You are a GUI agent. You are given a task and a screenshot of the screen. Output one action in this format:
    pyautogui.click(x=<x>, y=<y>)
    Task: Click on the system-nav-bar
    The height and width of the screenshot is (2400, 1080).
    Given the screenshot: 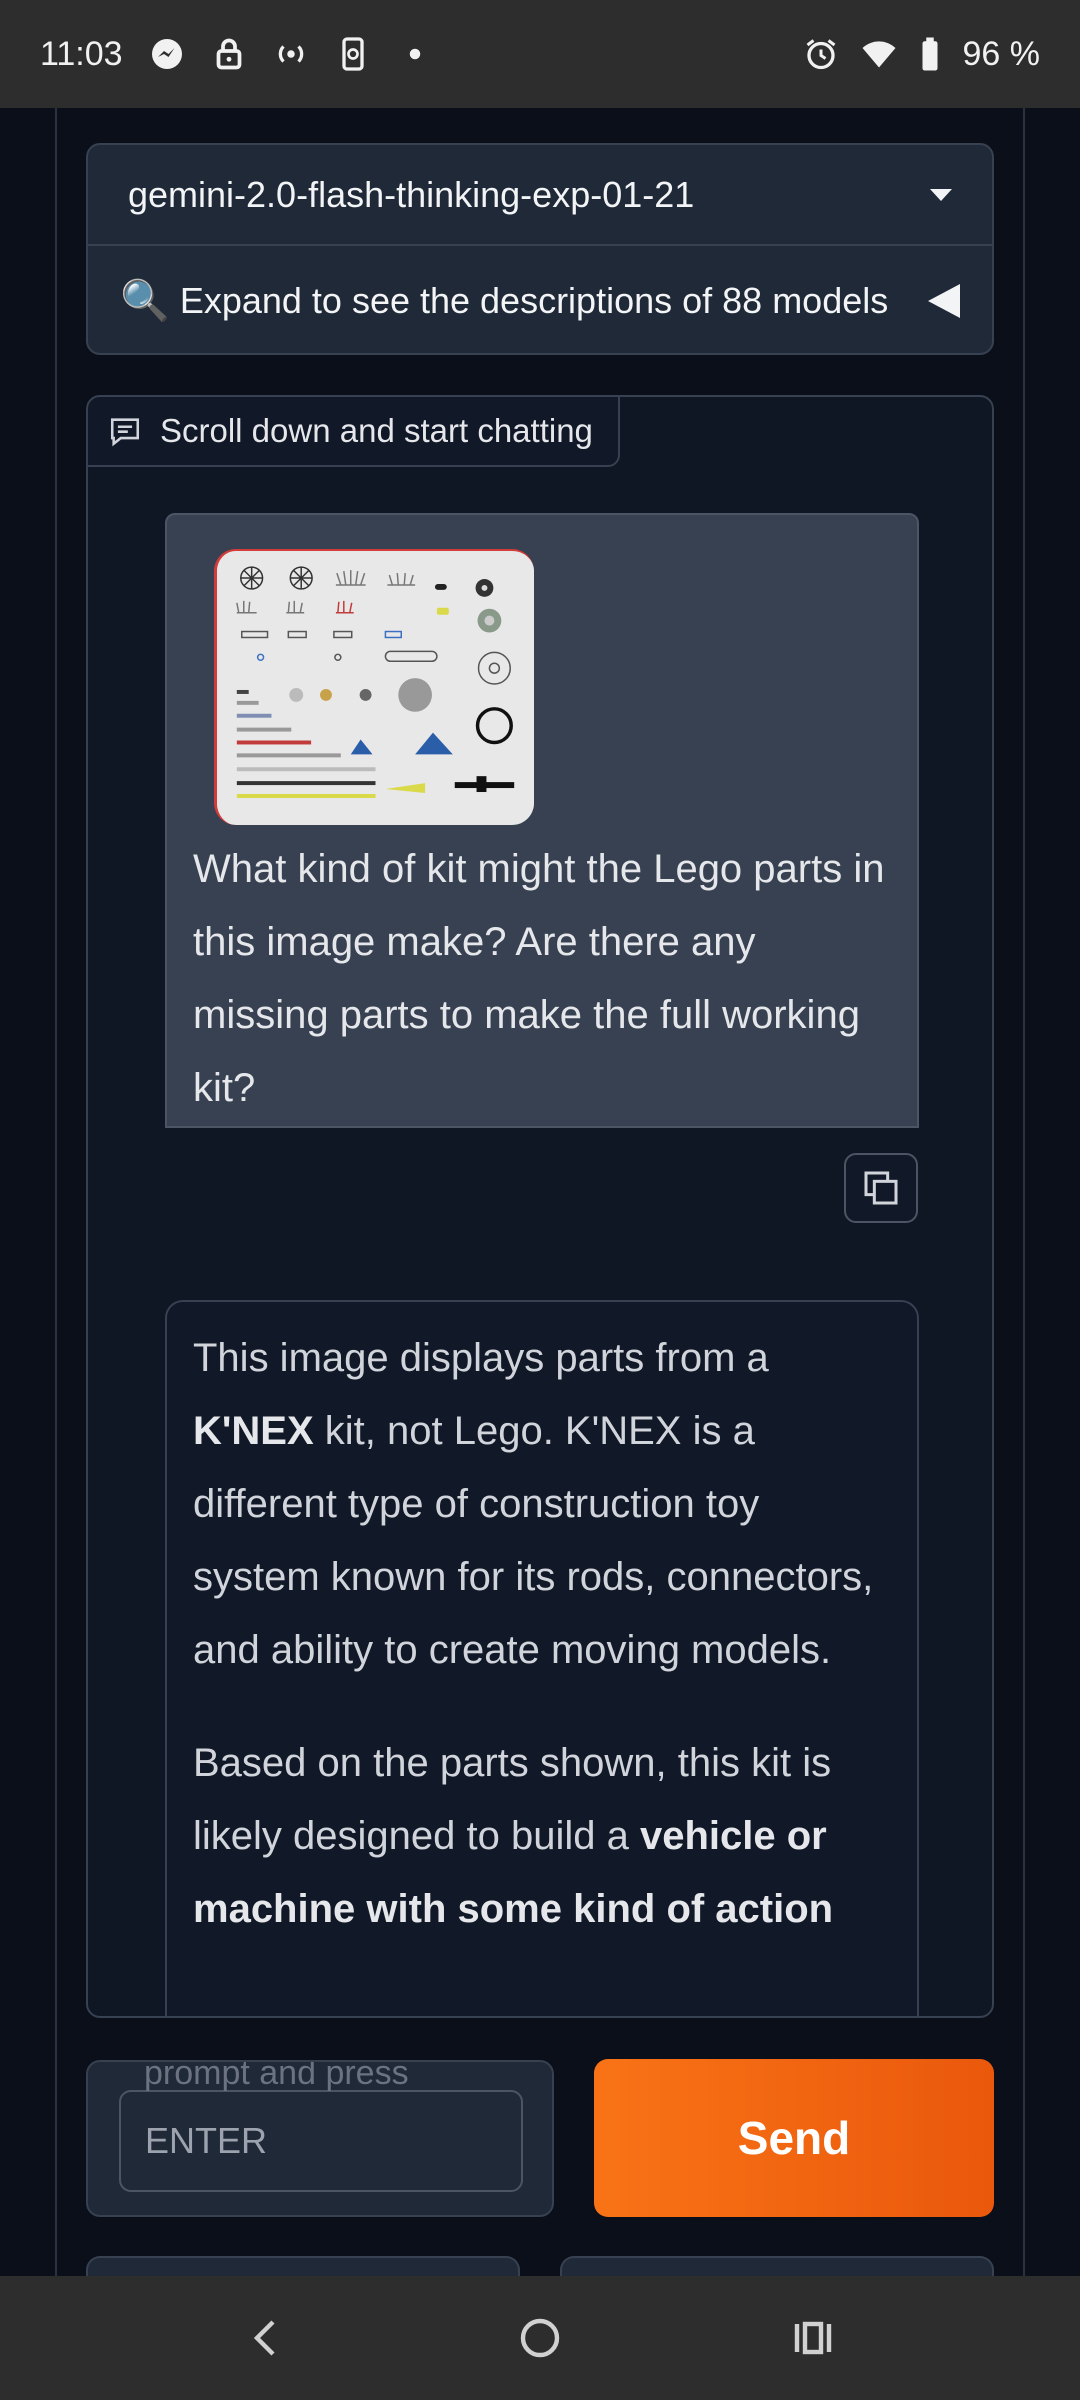 What is the action you would take?
    pyautogui.click(x=540, y=2338)
    